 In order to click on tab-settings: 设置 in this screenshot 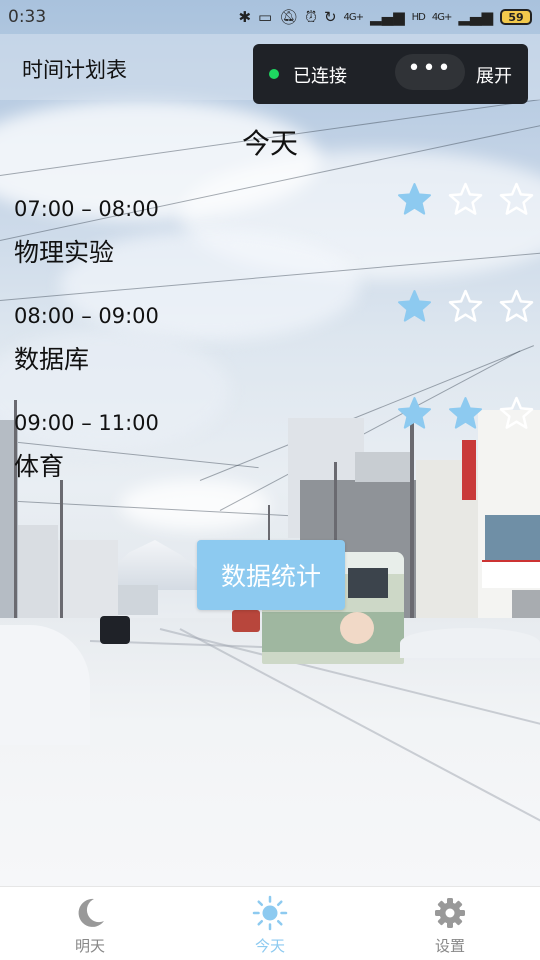, I will do `click(450, 923)`.